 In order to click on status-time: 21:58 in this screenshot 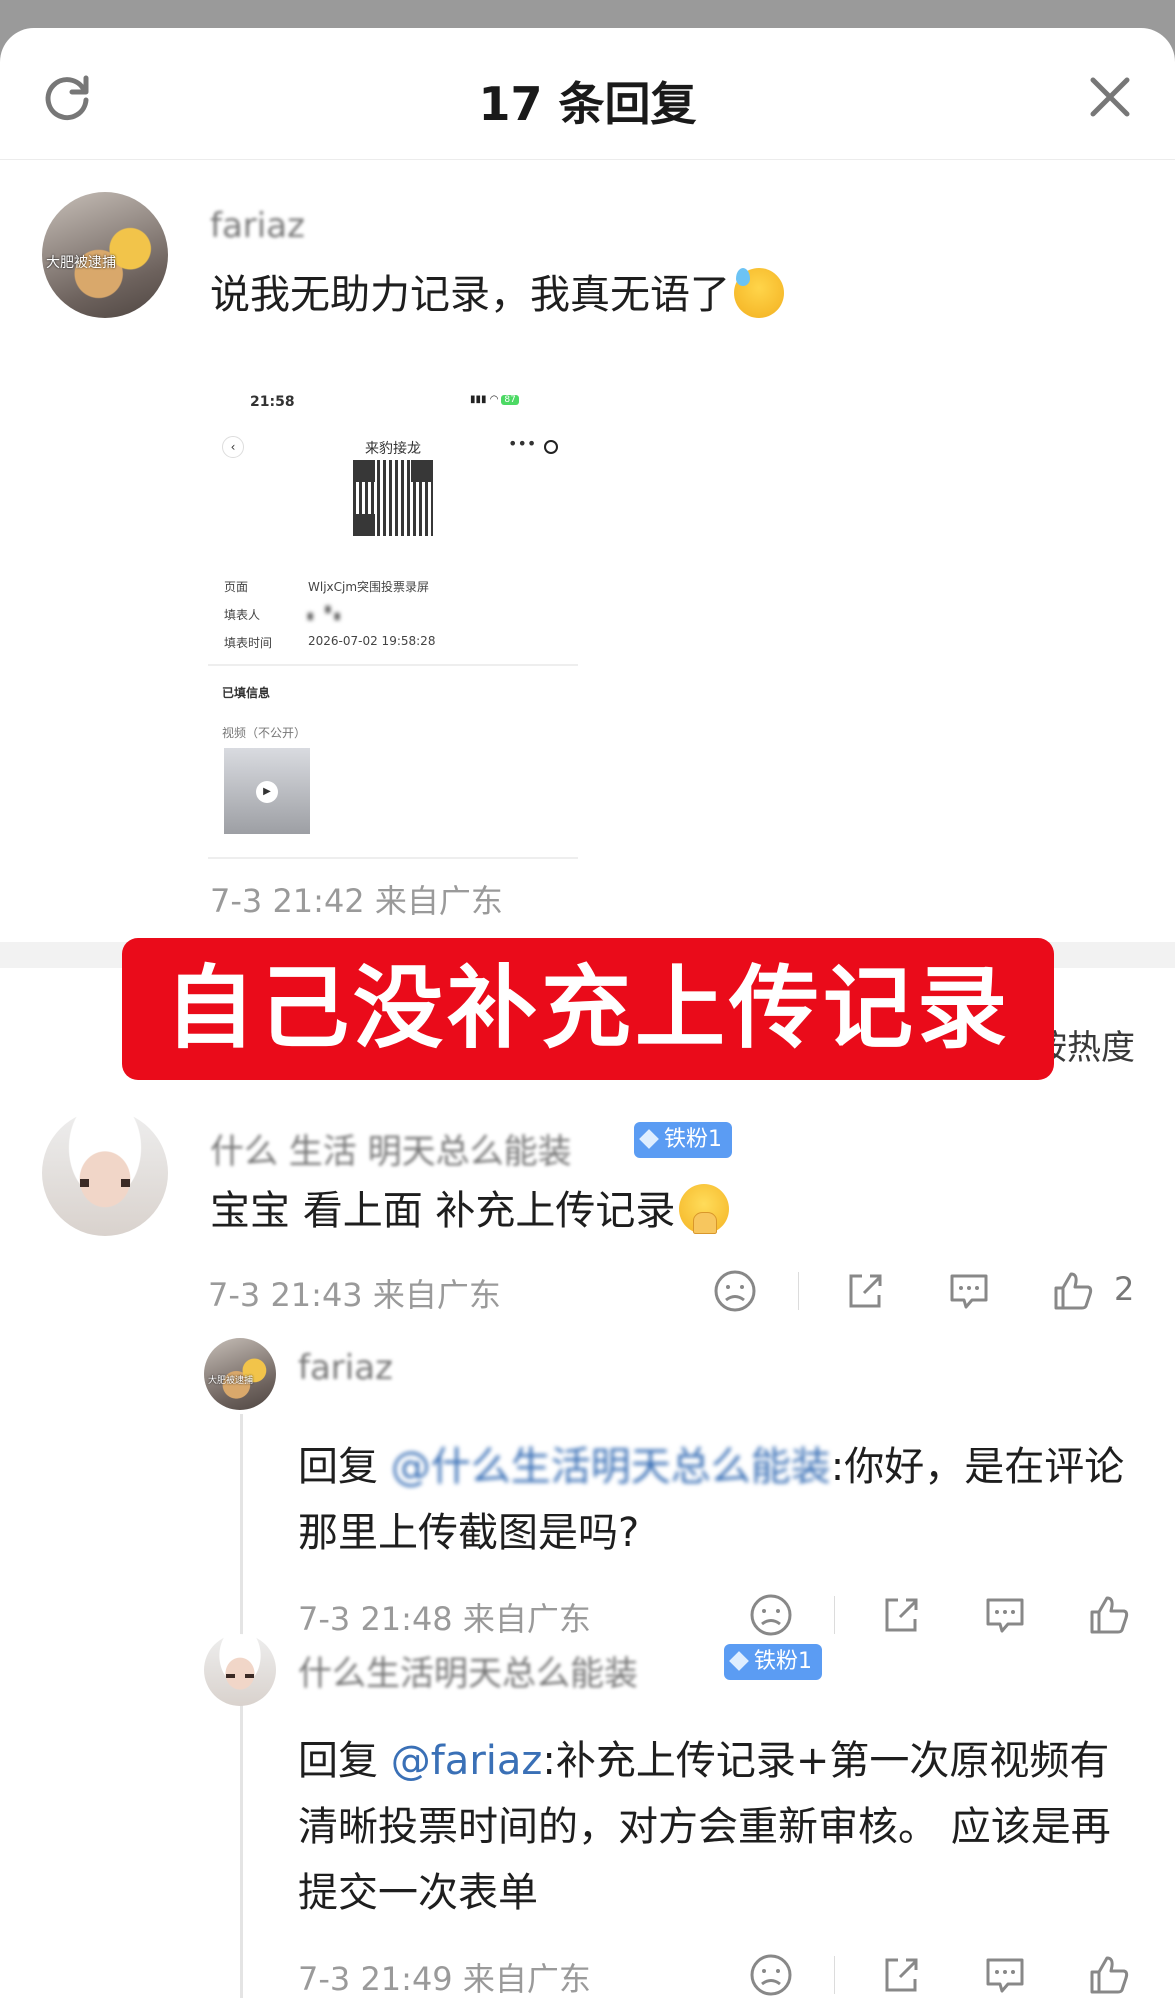, I will do `click(272, 402)`.